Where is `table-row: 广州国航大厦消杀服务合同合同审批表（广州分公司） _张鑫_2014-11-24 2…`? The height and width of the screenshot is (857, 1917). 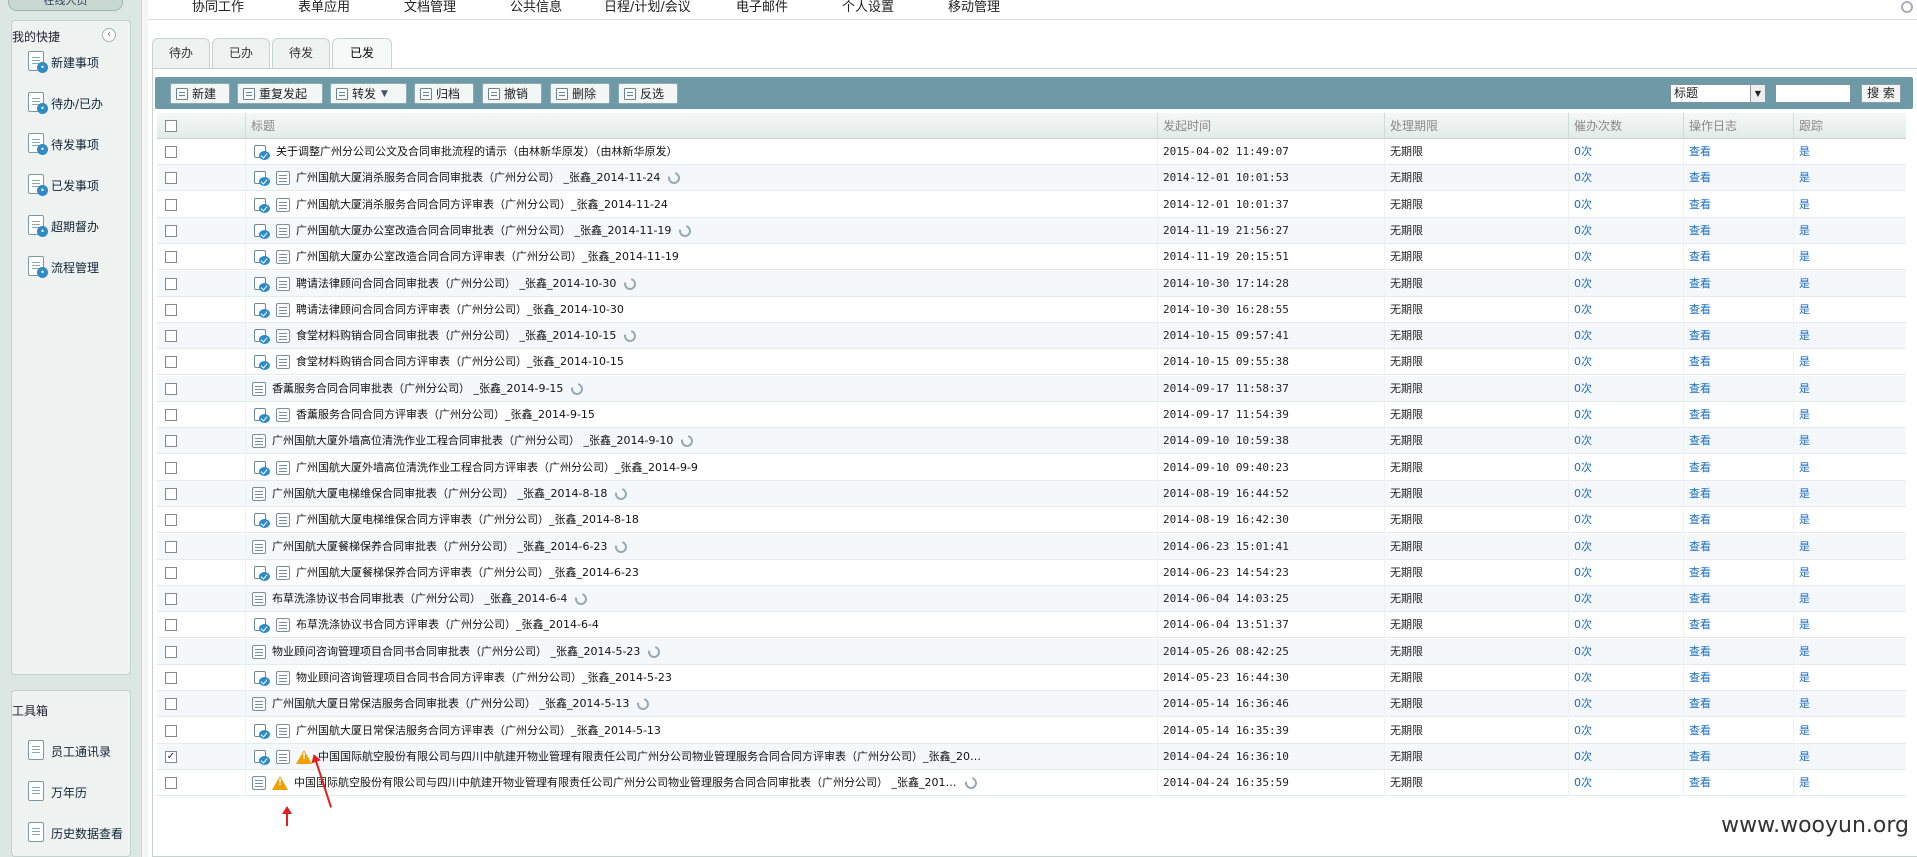
table-row: 广州国航大厦消杀服务合同合同审批表（广州分公司） _张鑫_2014-11-24 2… is located at coordinates (1031, 178).